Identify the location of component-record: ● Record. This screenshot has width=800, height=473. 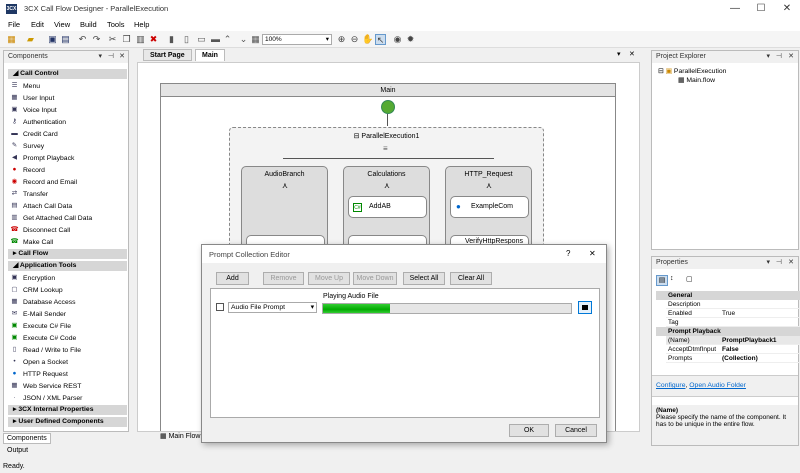
(27, 170).